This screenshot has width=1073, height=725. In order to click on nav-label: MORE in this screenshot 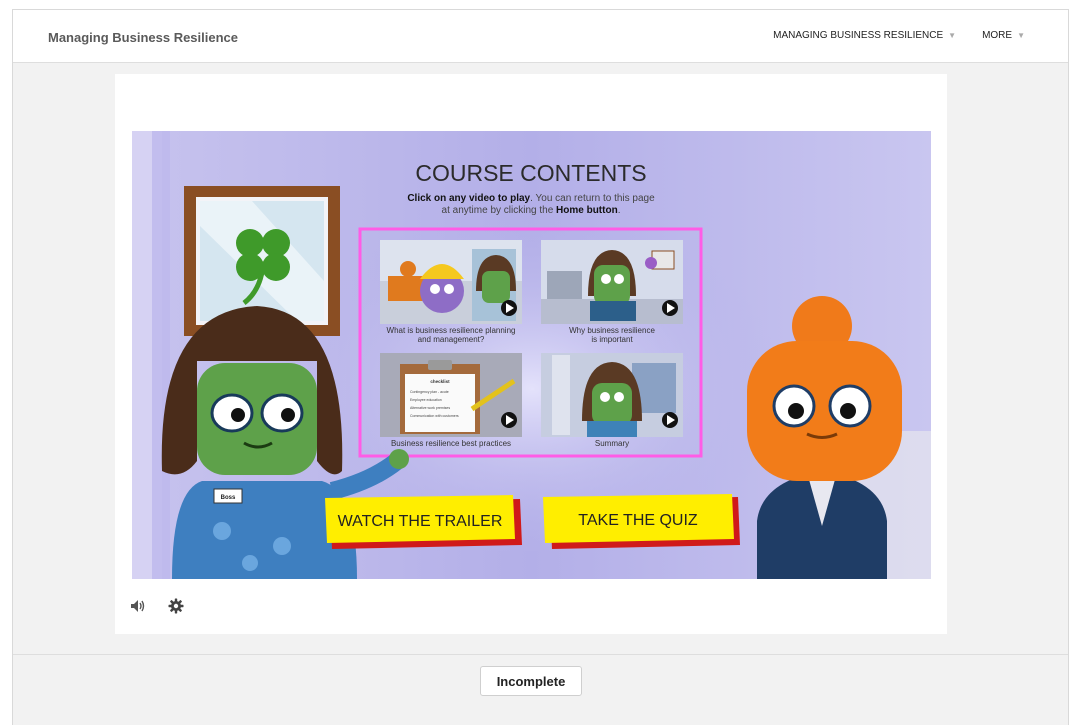, I will do `click(997, 35)`.